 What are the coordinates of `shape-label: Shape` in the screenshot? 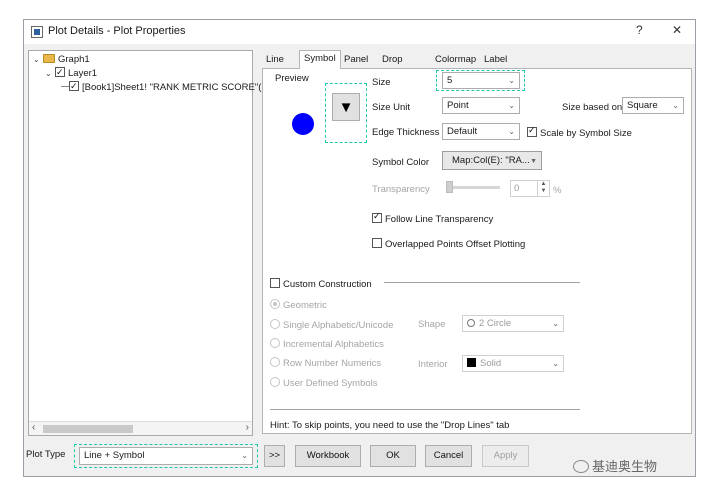 It's located at (432, 324).